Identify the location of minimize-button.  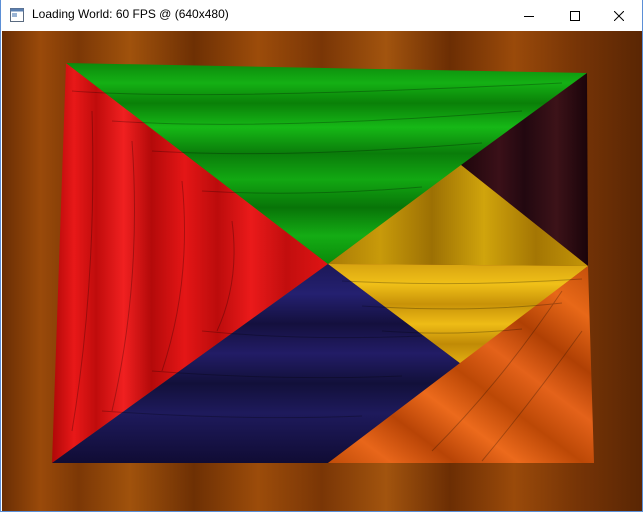
(529, 15).